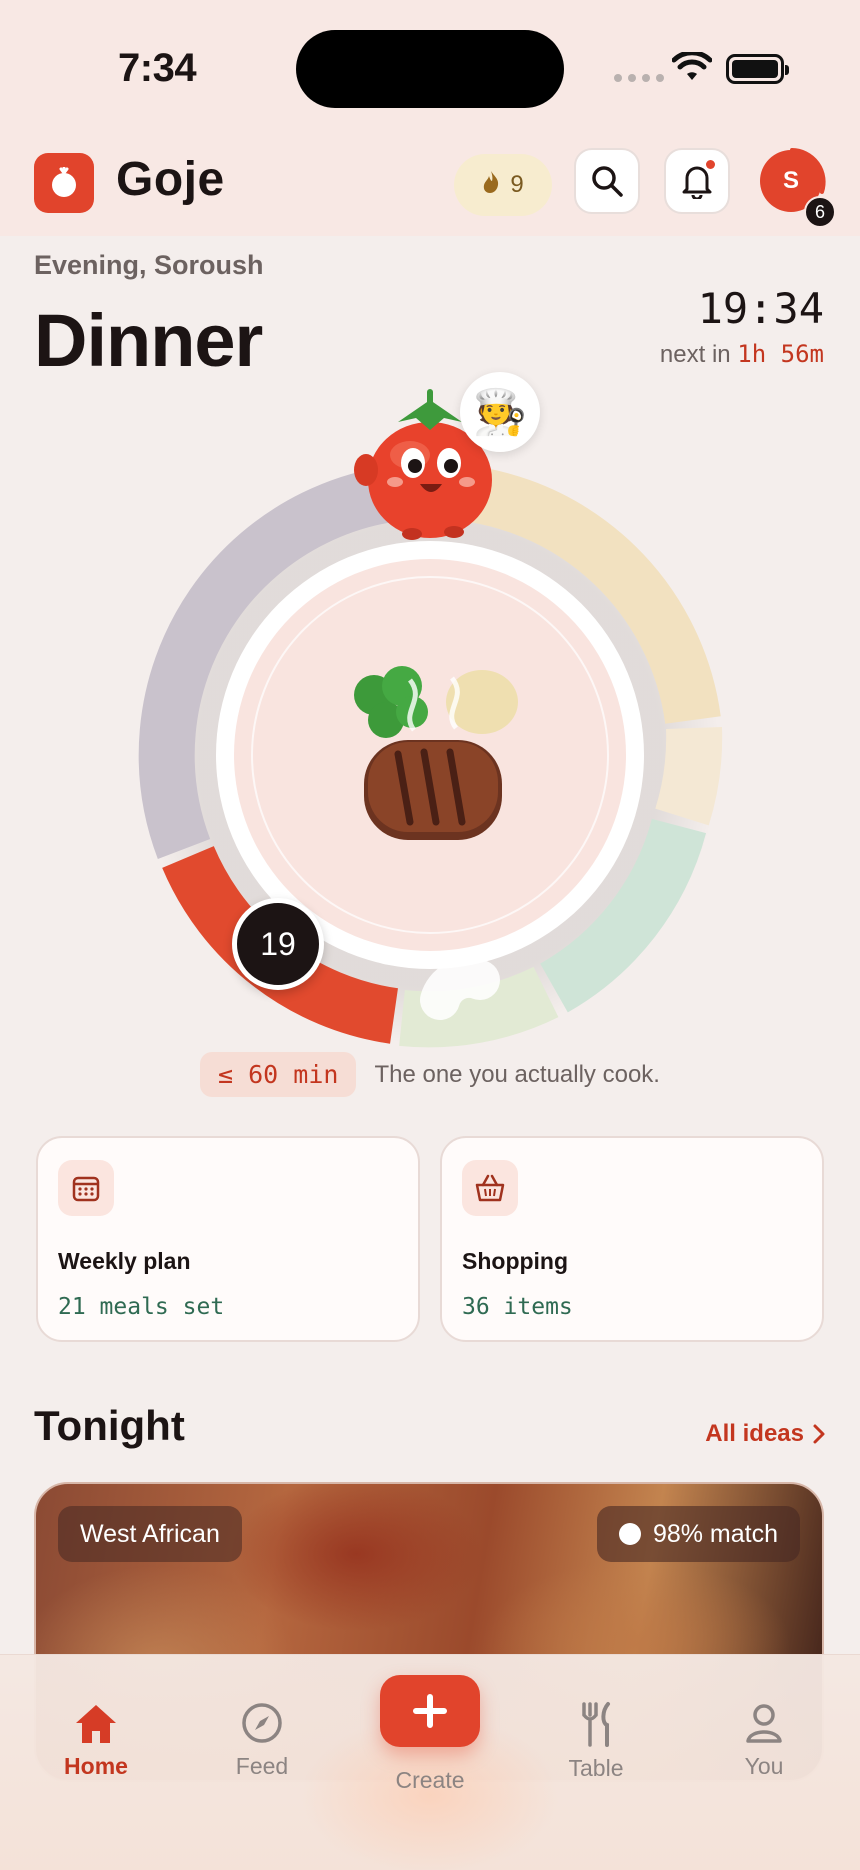  I want to click on streak-count: 9, so click(517, 184).